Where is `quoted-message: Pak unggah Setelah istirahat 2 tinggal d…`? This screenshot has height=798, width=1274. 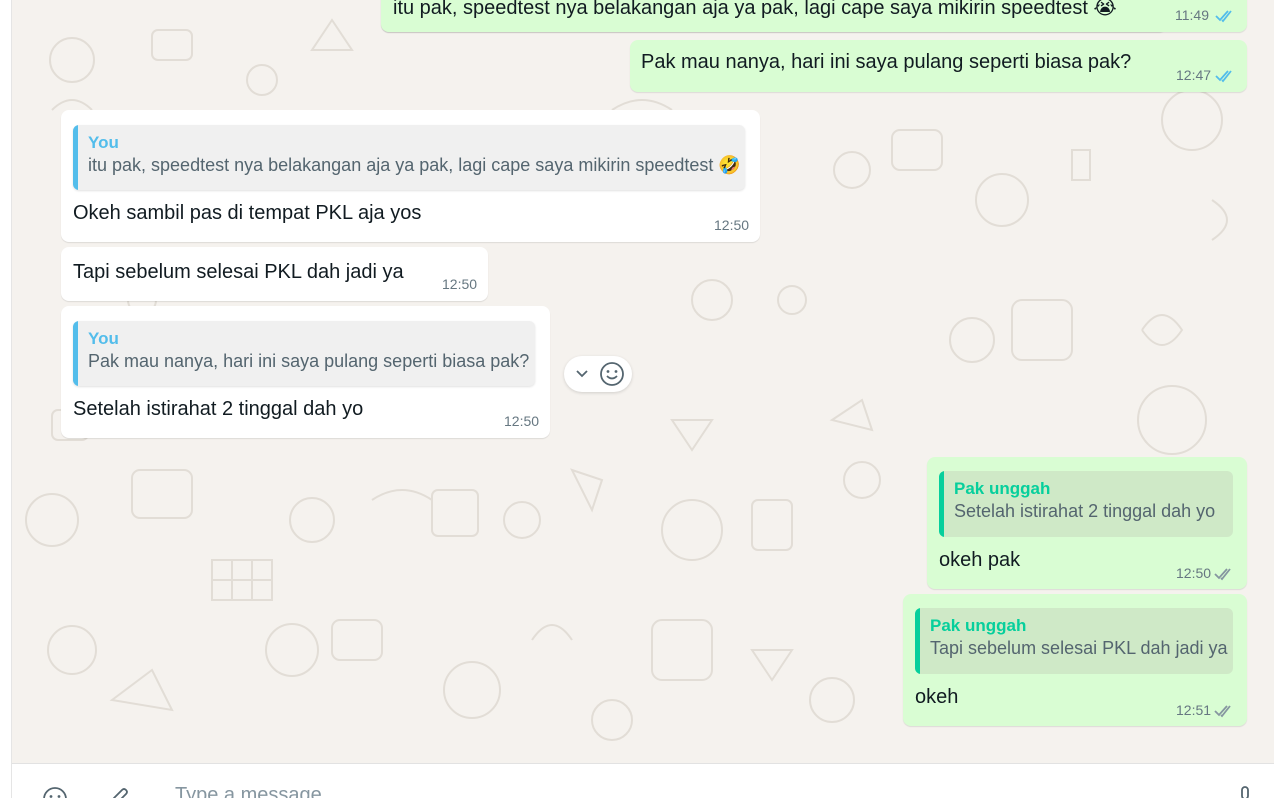 quoted-message: Pak unggah Setelah istirahat 2 tinggal d… is located at coordinates (1086, 504).